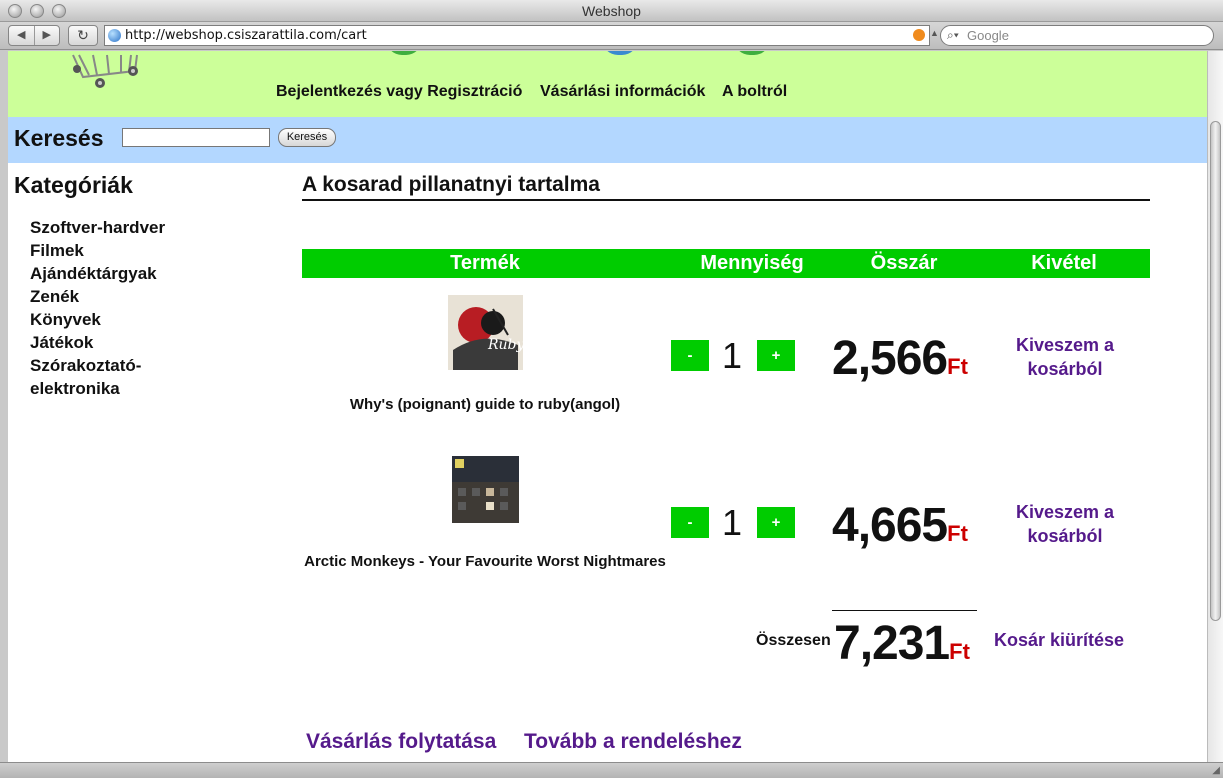 This screenshot has height=778, width=1223. I want to click on magnifier-icon: ⌕▾, so click(953, 35).